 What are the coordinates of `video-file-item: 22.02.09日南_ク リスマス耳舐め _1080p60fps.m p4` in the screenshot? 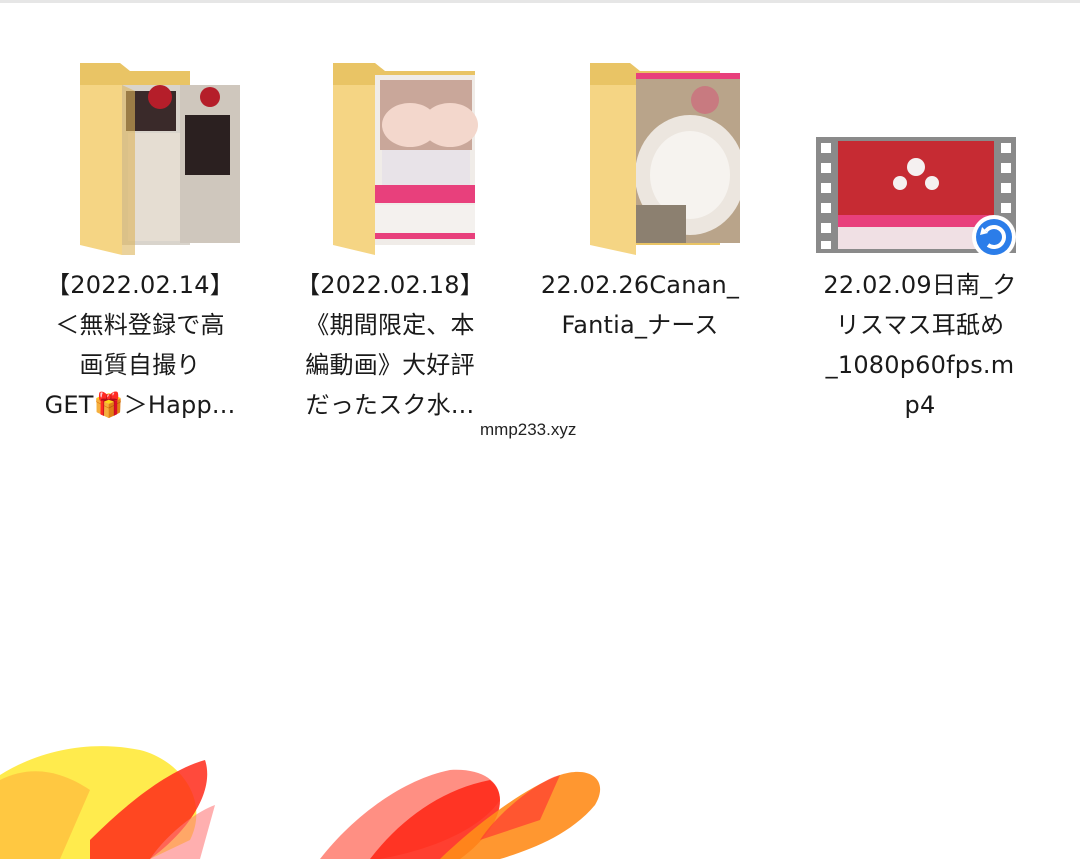 It's located at (920, 245).